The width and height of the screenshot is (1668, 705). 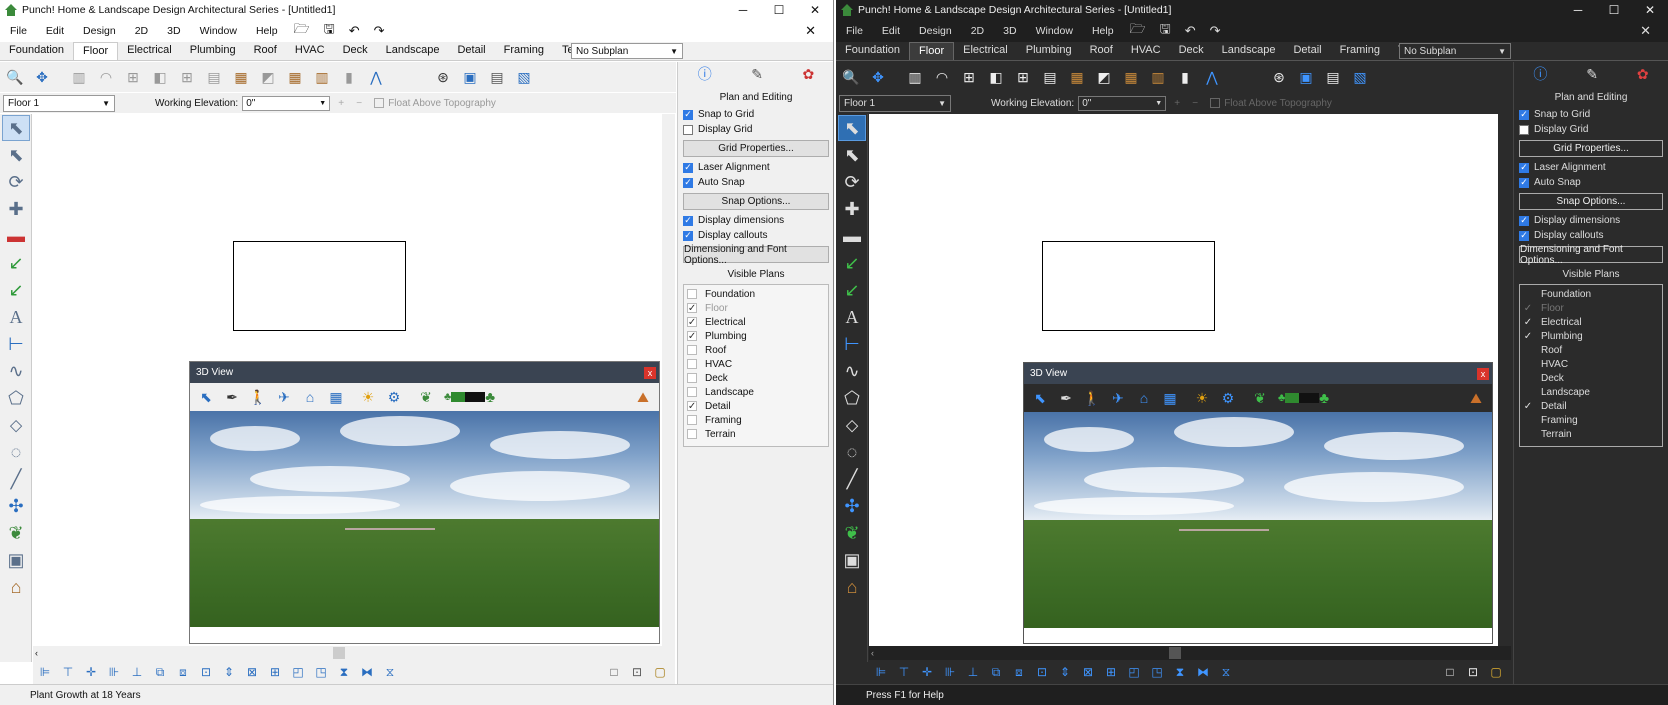 What do you see at coordinates (878, 77) in the screenshot?
I see `pan-icon: ✥` at bounding box center [878, 77].